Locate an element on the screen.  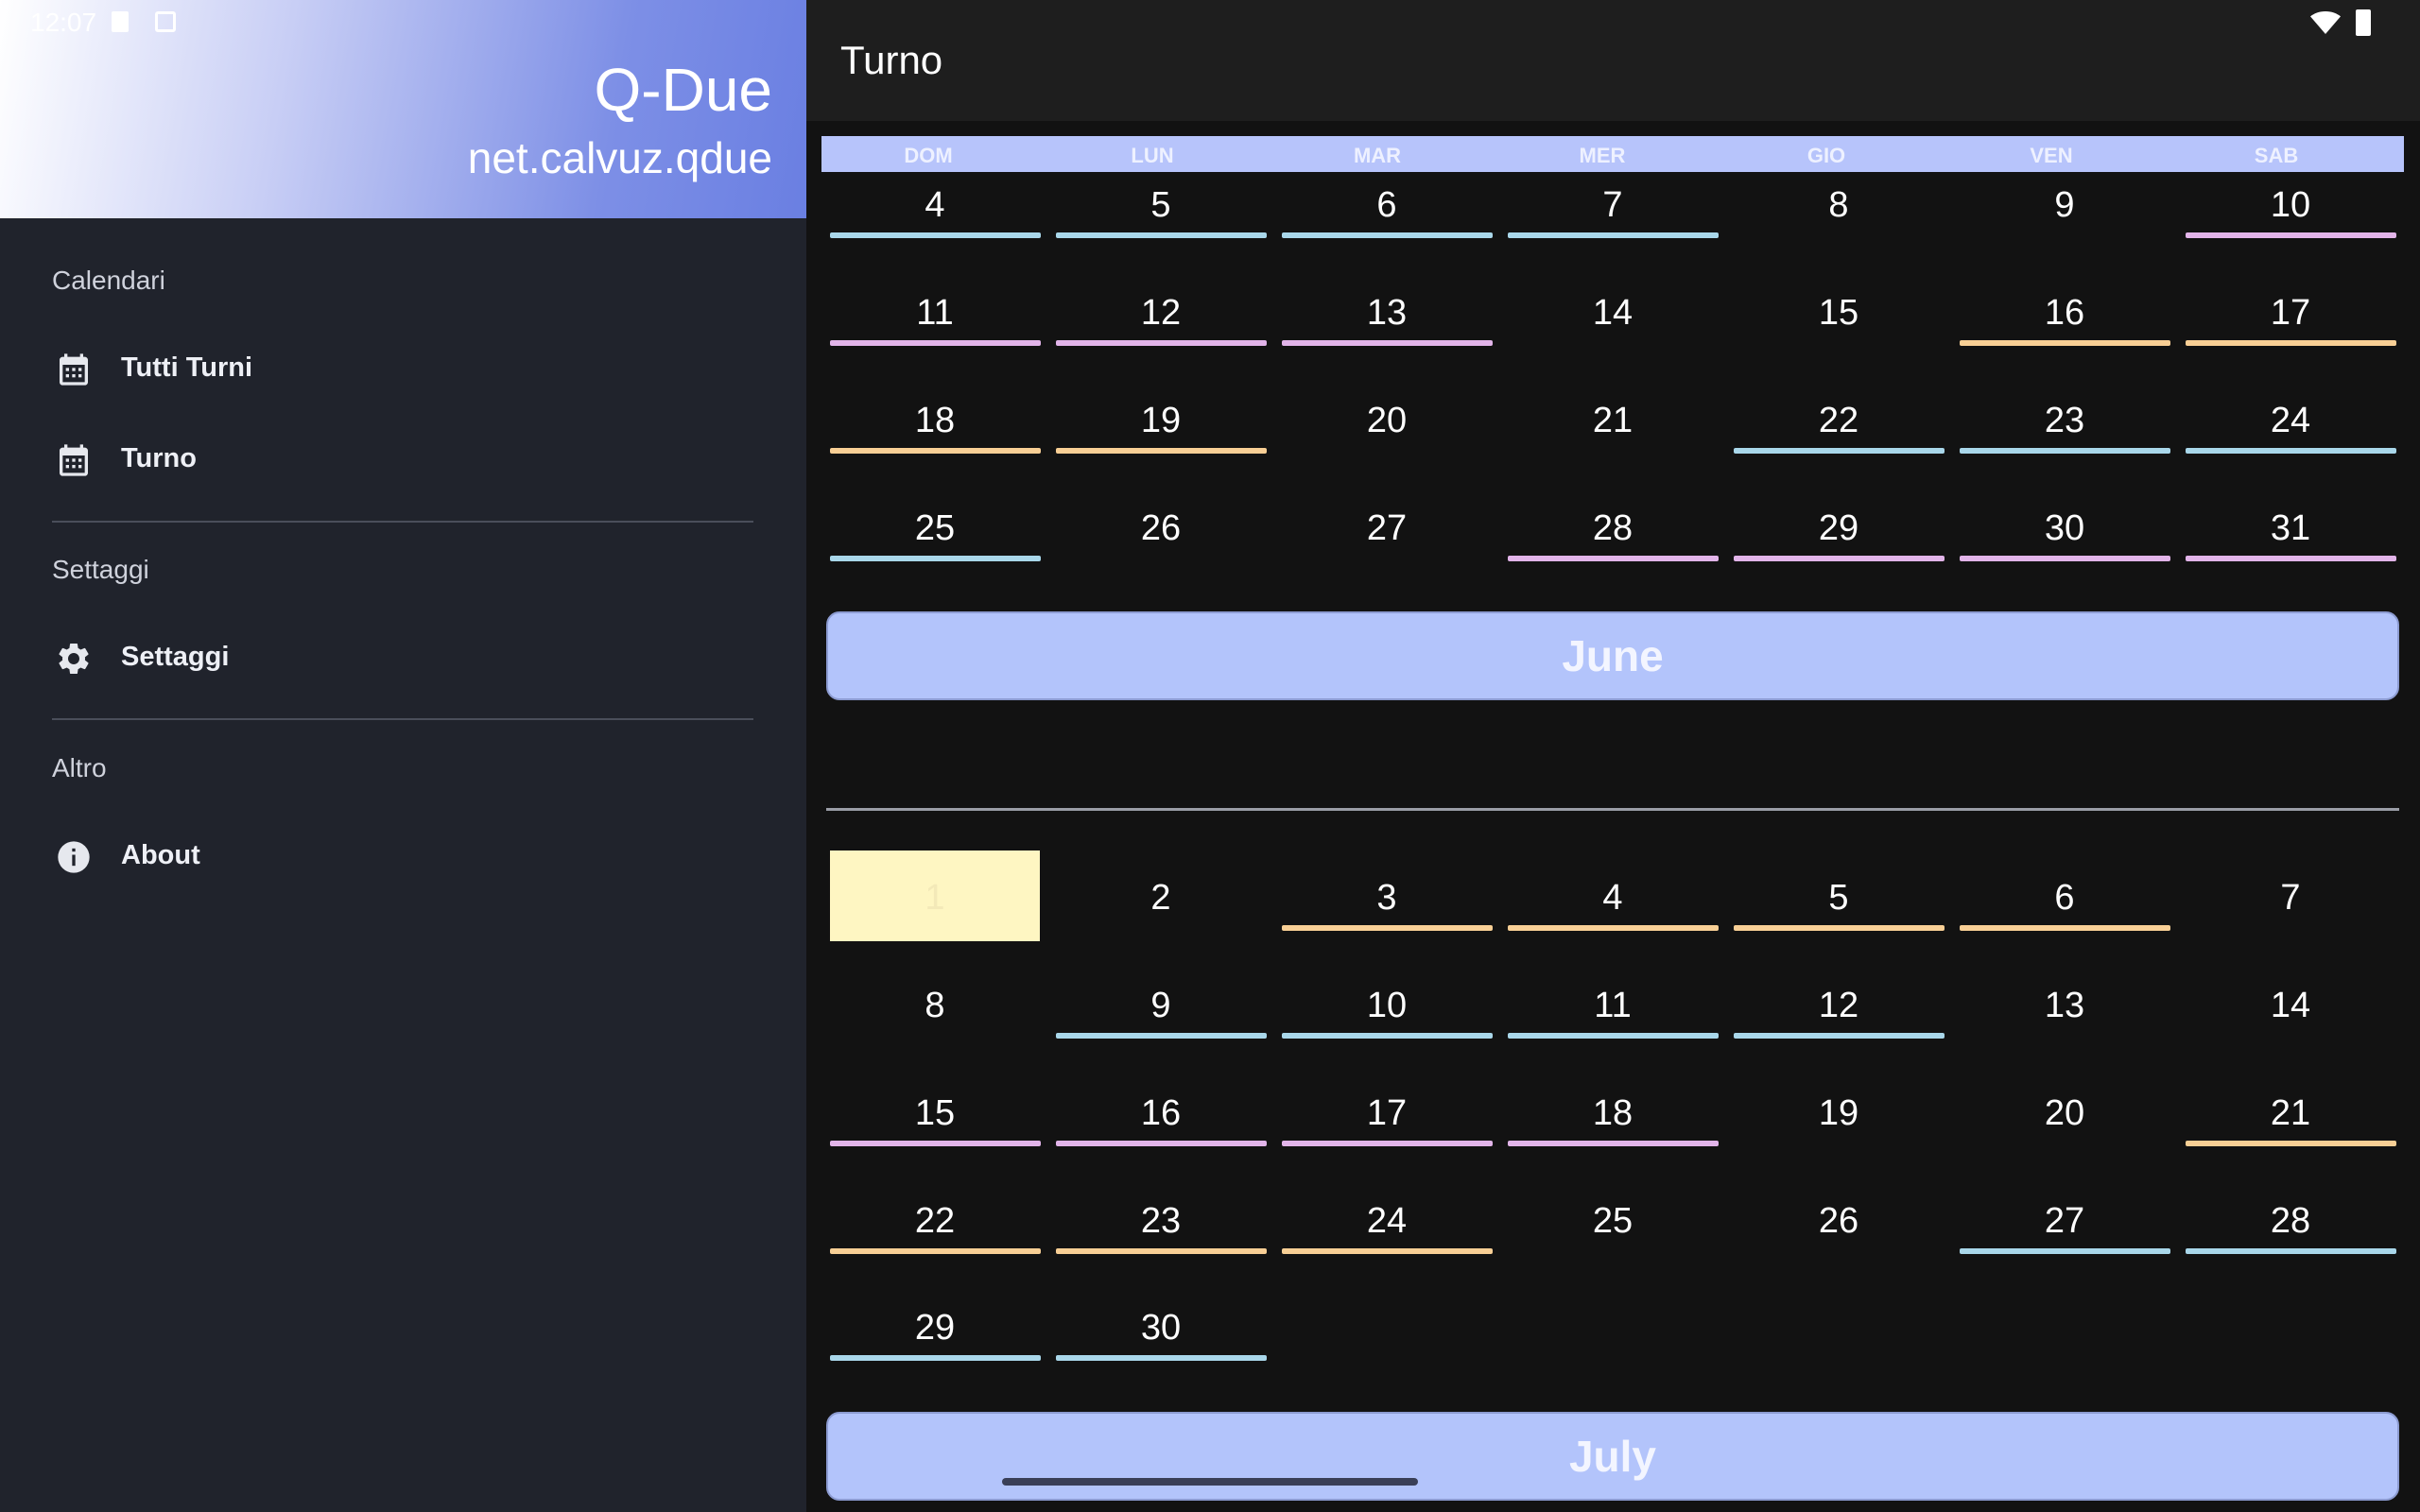
page-title: Turno is located at coordinates (891, 60).